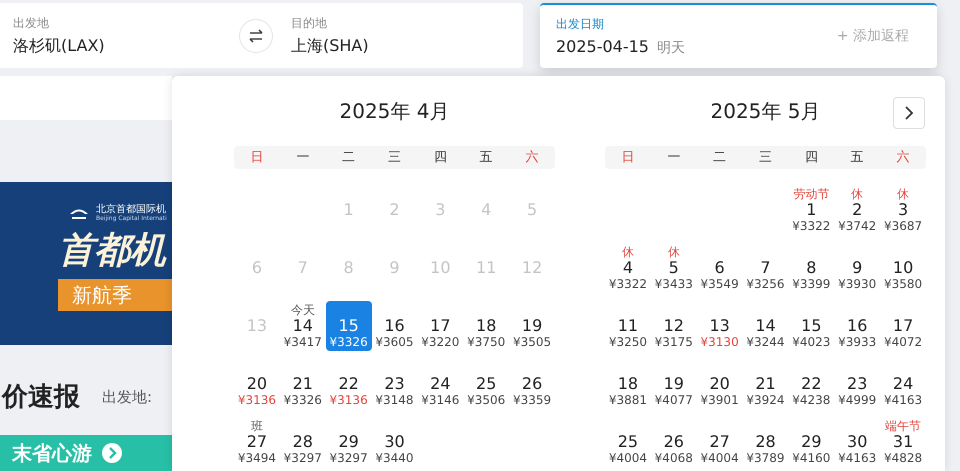 Image resolution: width=960 pixels, height=471 pixels. What do you see at coordinates (395, 112) in the screenshot?
I see `month-title: 2025年 4月` at bounding box center [395, 112].